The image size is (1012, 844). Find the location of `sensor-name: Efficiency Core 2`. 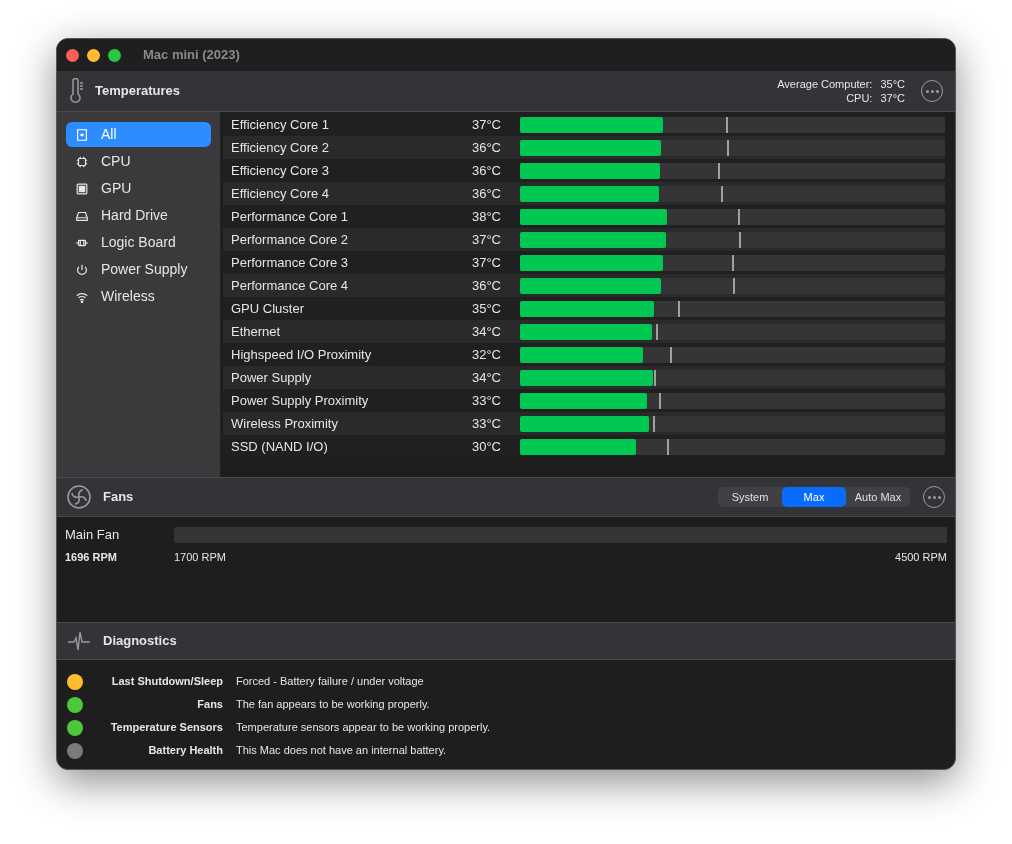

sensor-name: Efficiency Core 2 is located at coordinates (280, 147).